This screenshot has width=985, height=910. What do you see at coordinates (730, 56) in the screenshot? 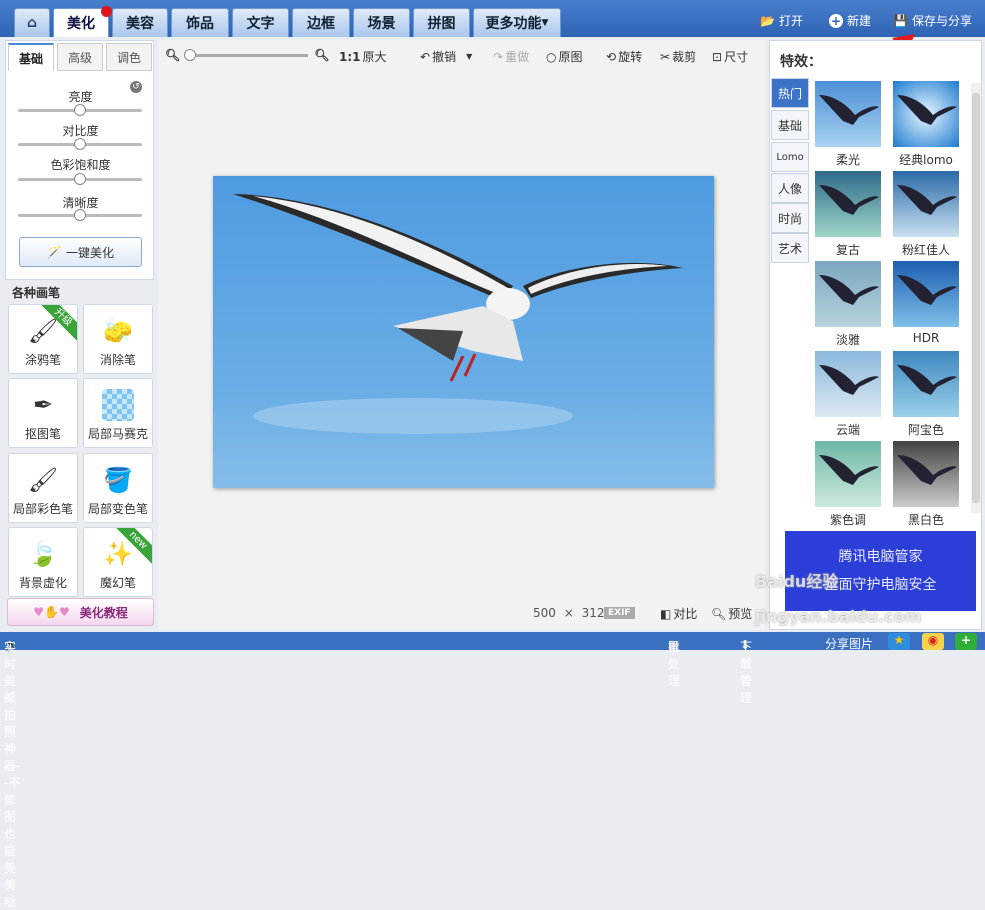
I see `resize-button: ⊡ 尺寸` at bounding box center [730, 56].